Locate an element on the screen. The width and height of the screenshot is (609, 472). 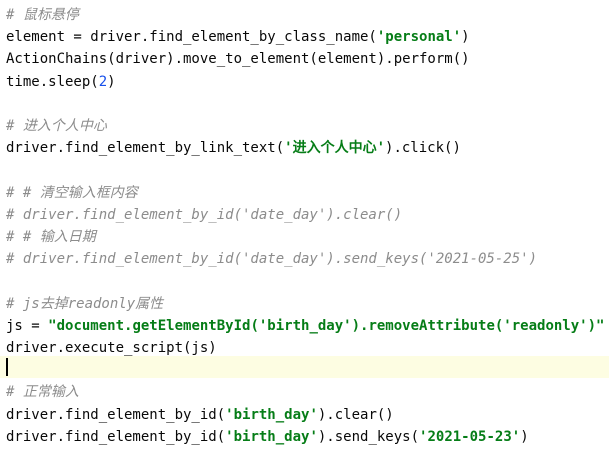
code-token-comment: # 鼠标悬停 is located at coordinates (42, 15).